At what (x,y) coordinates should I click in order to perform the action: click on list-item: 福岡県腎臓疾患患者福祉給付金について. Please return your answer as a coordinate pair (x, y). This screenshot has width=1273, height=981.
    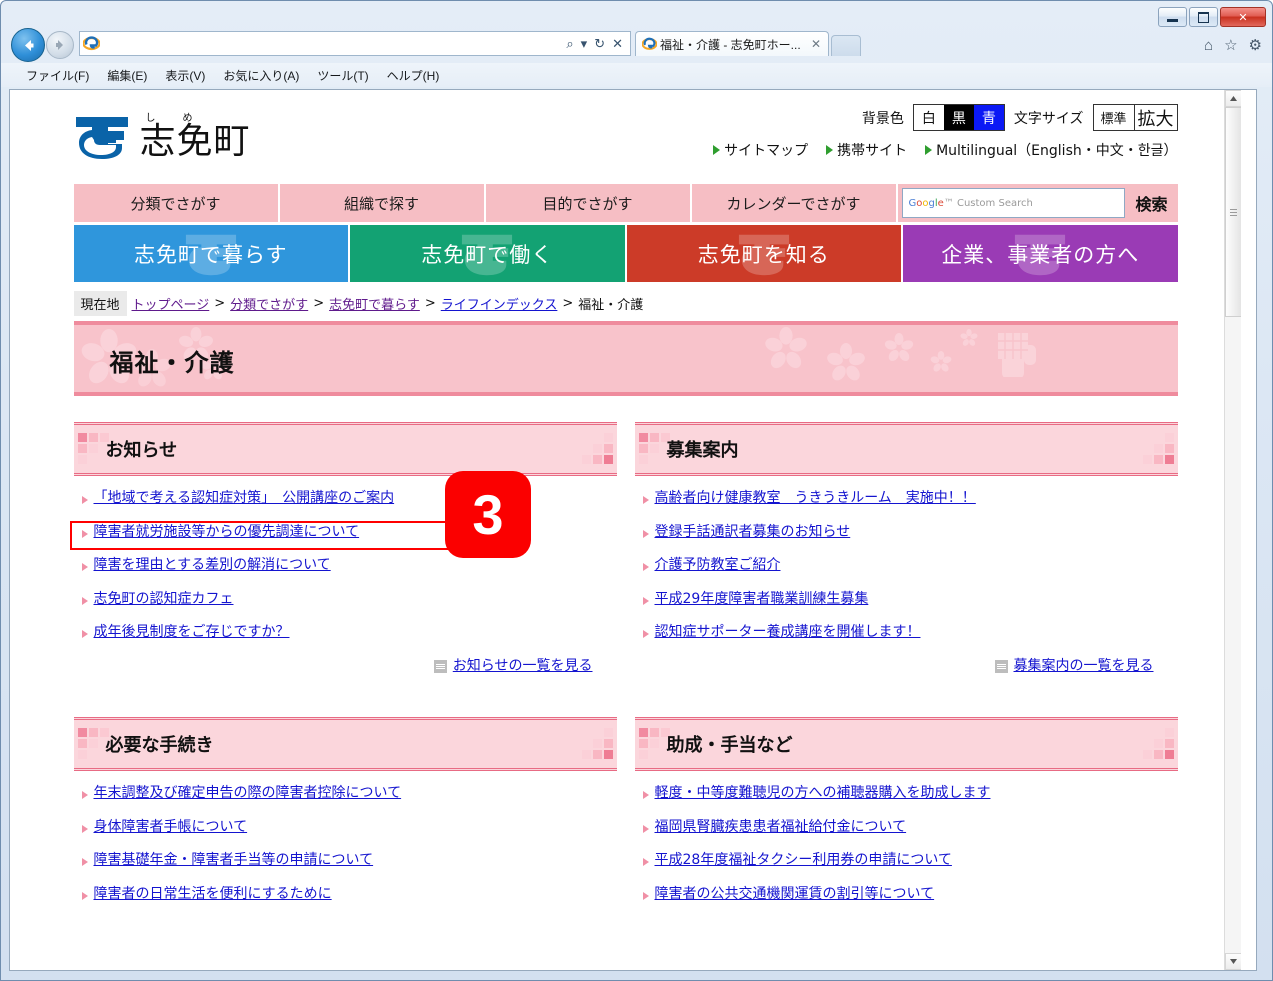
    Looking at the image, I should click on (906, 828).